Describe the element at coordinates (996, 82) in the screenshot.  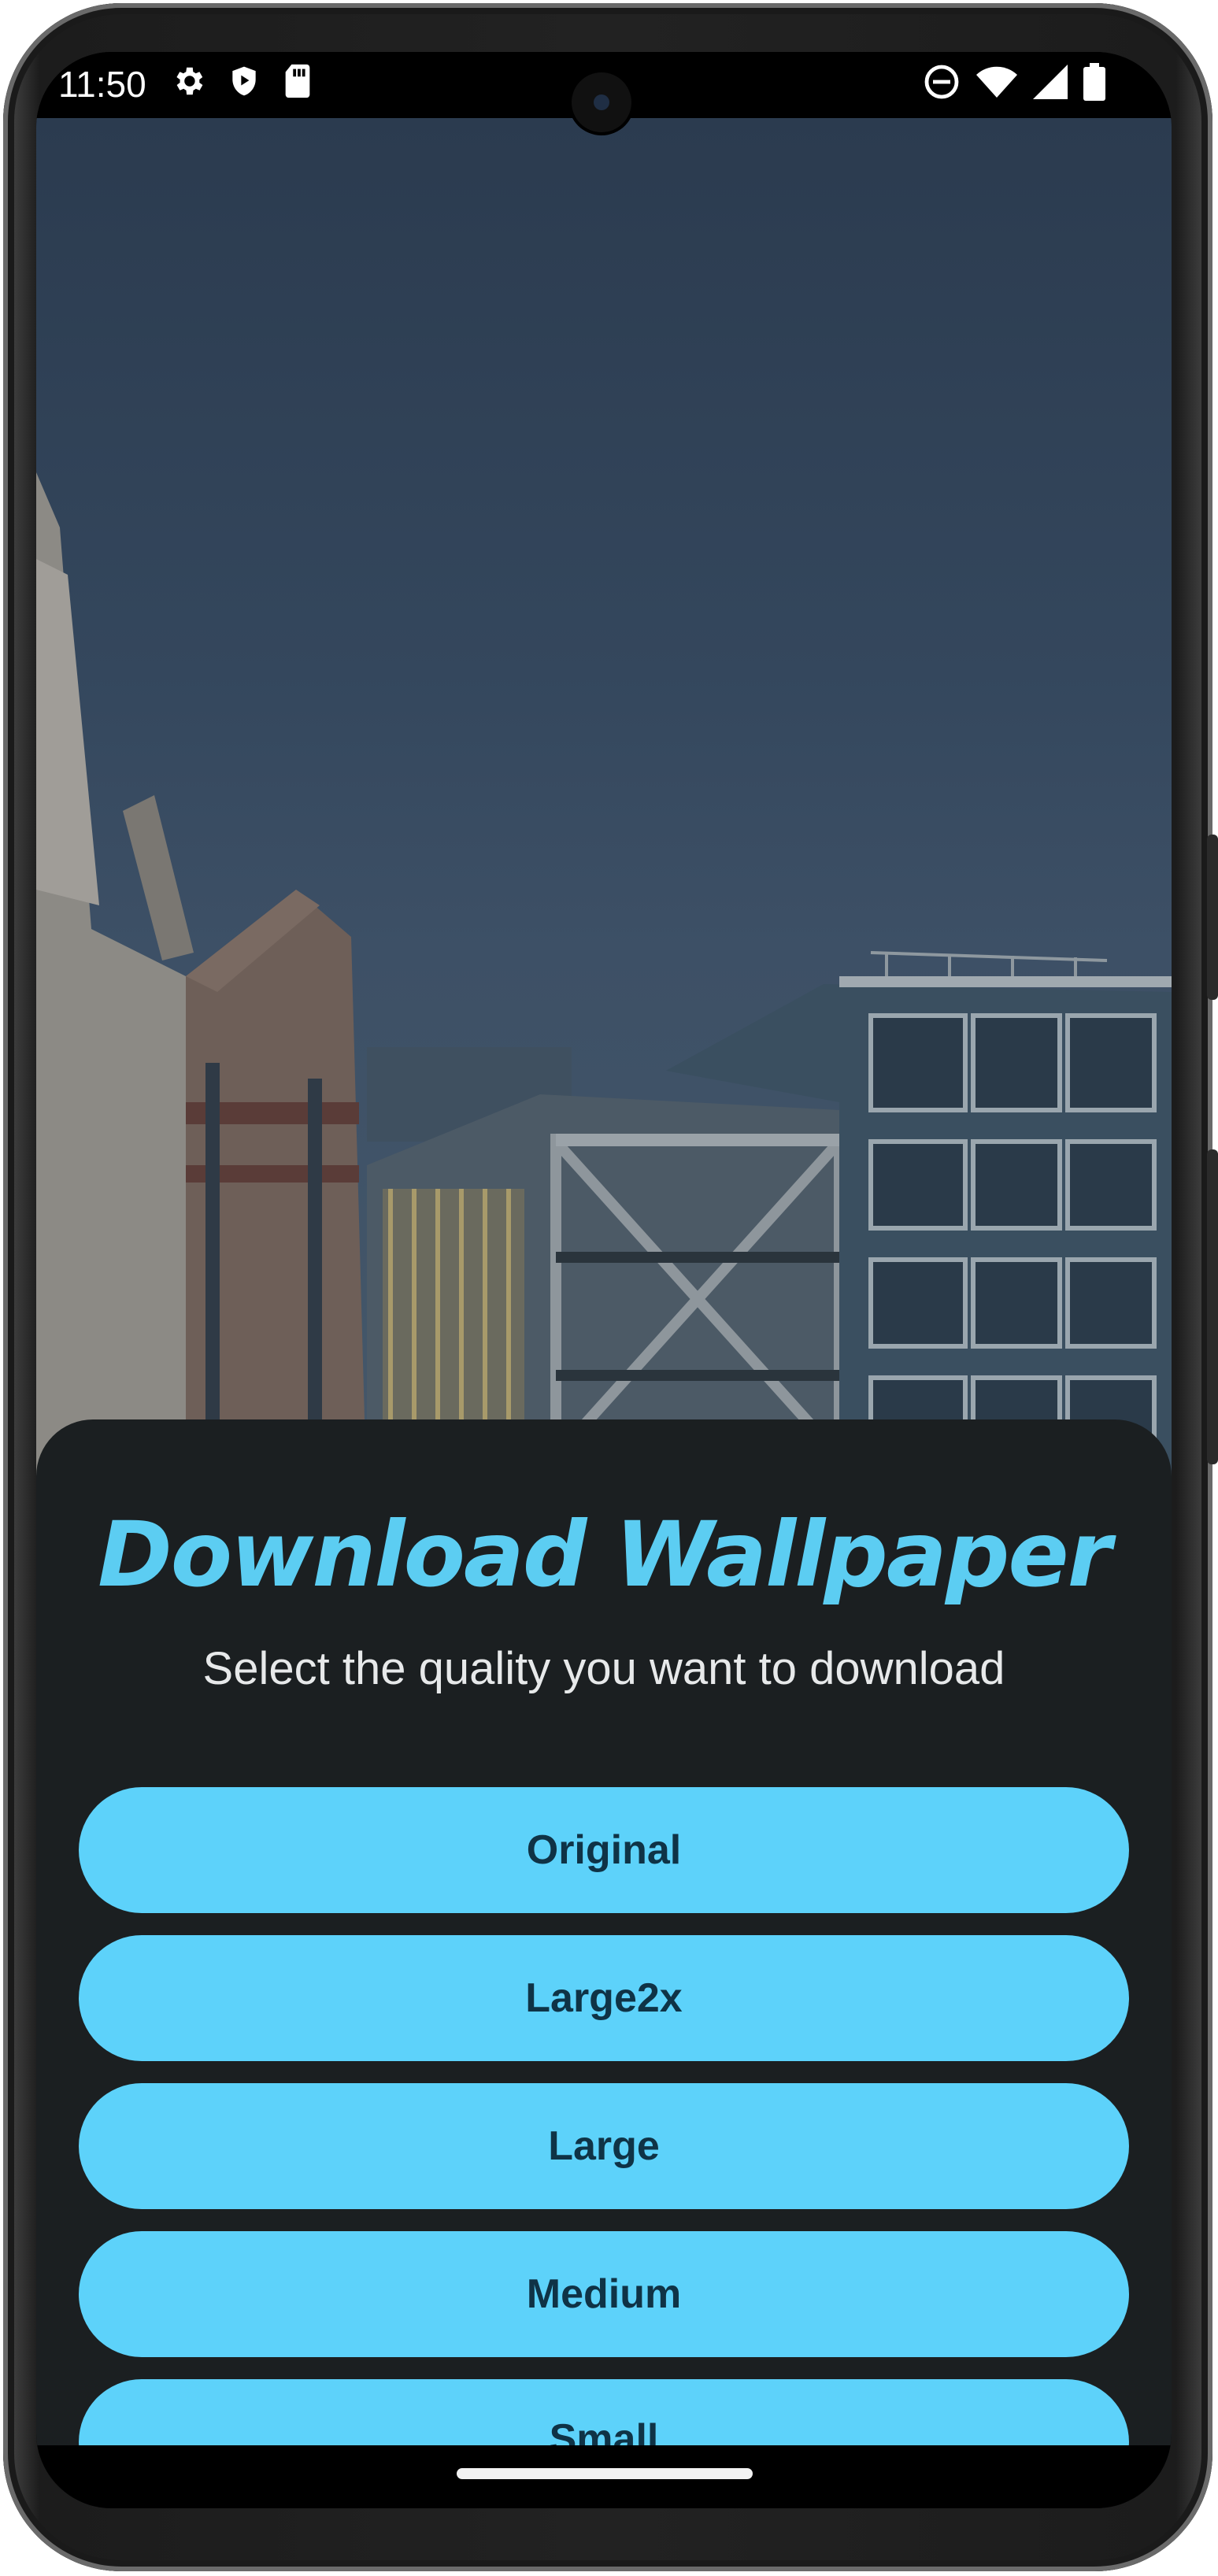
I see `wifi-icon` at that location.